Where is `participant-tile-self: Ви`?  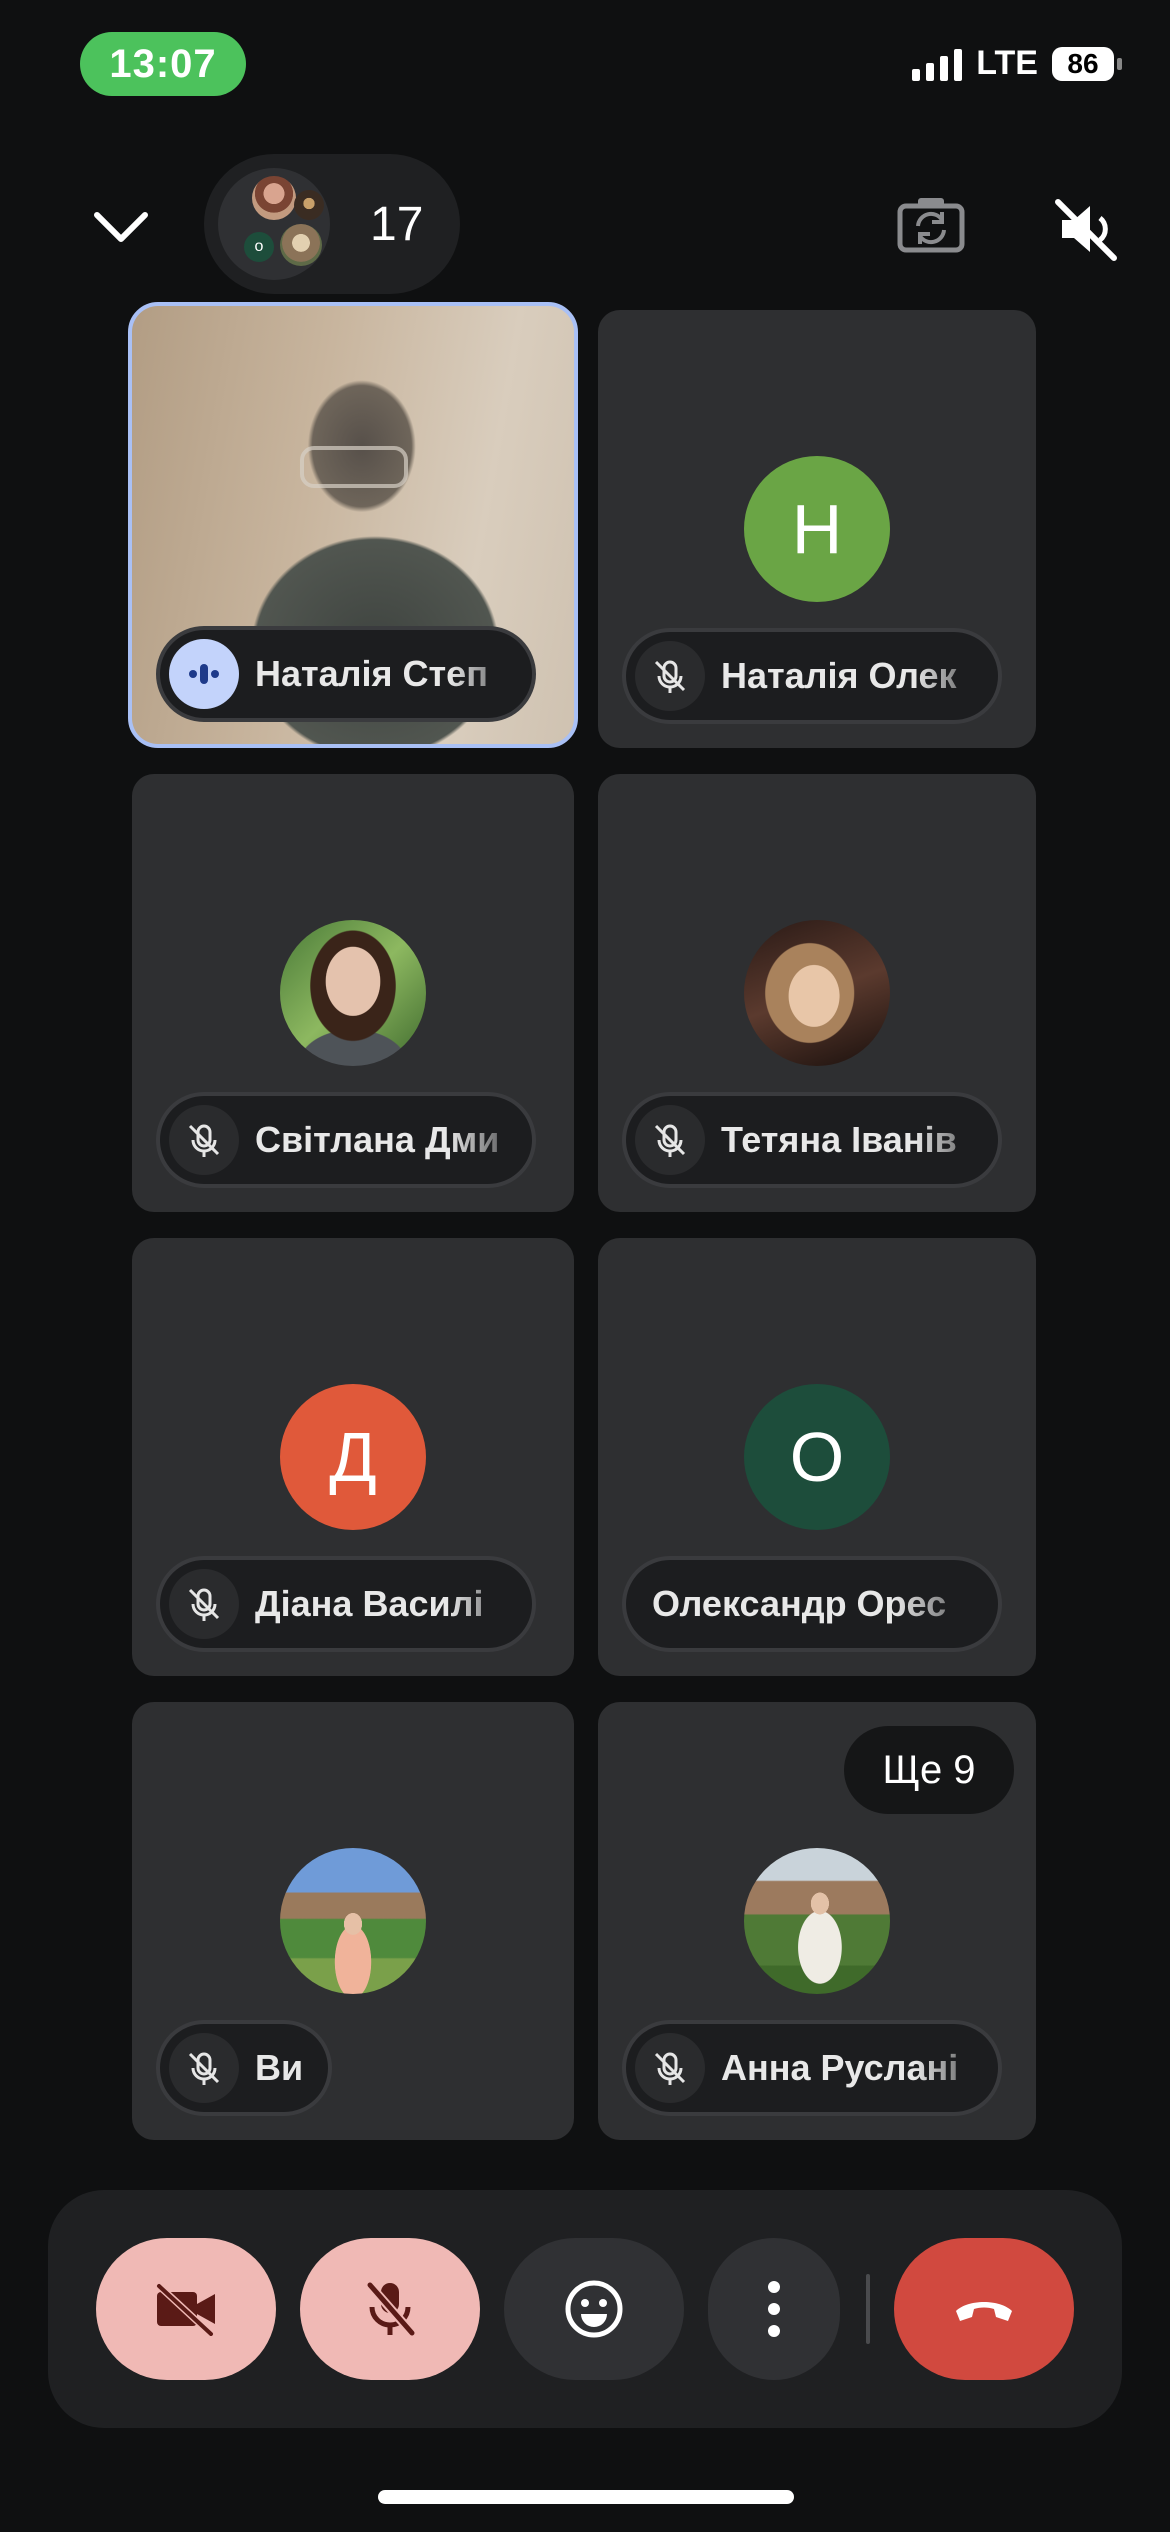
participant-tile-self: Ви is located at coordinates (353, 1921).